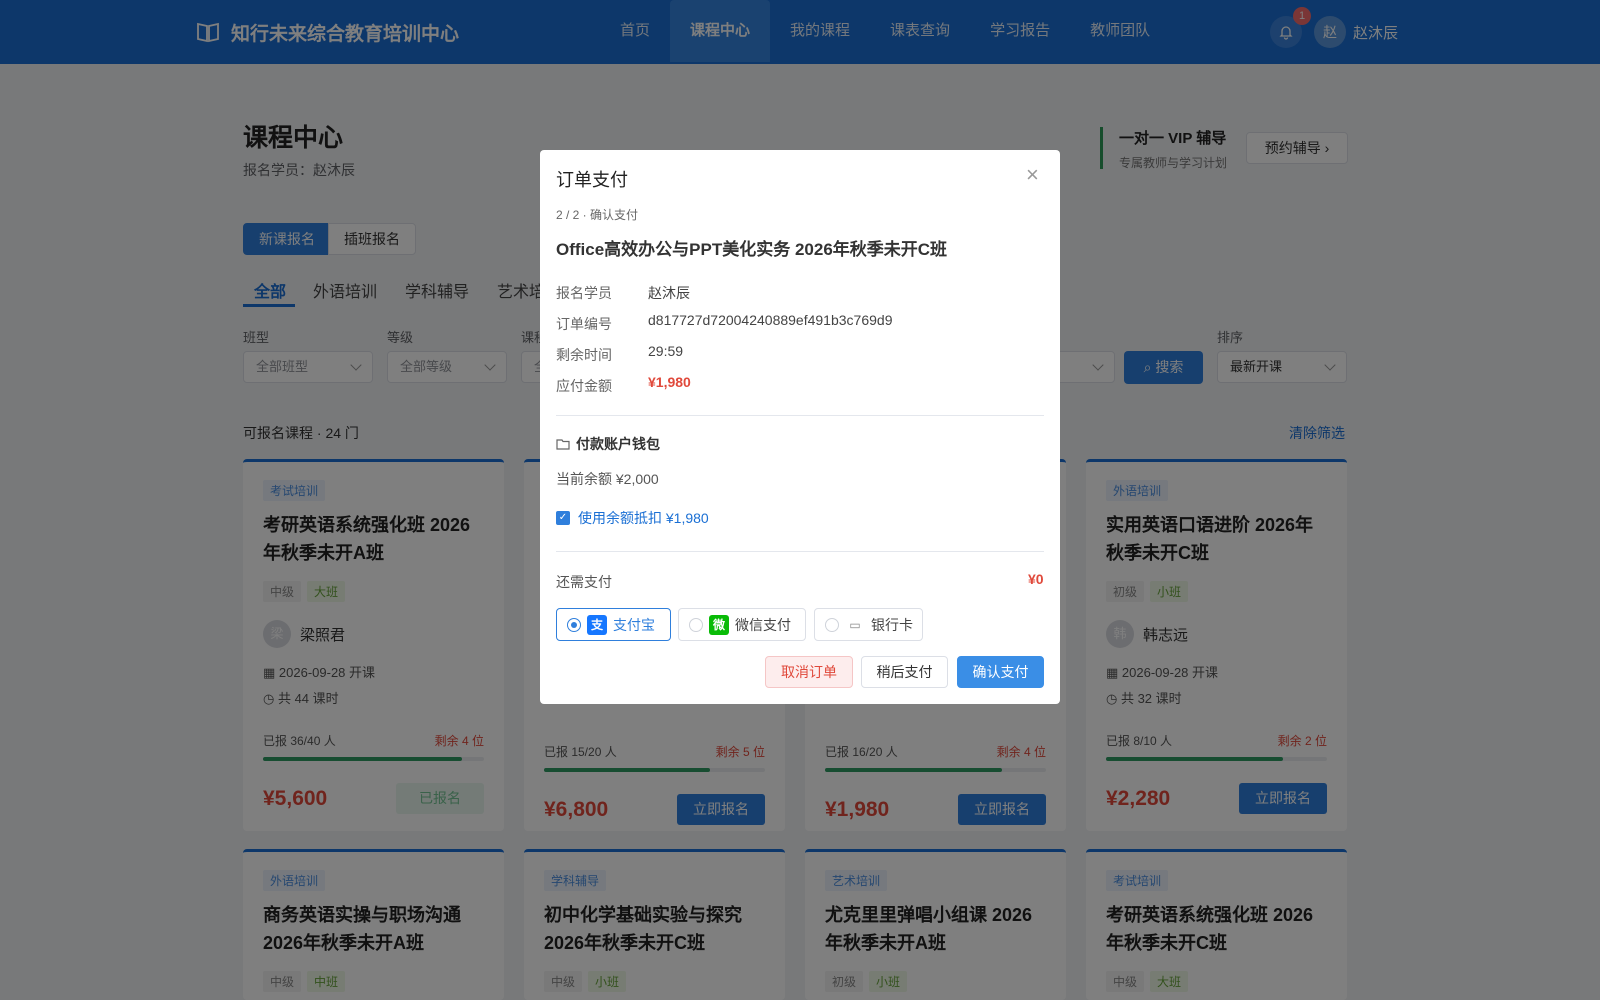 The image size is (1600, 1000). What do you see at coordinates (643, 518) in the screenshot?
I see `use-balance-label: 使用余额抵扣 ¥1,980` at bounding box center [643, 518].